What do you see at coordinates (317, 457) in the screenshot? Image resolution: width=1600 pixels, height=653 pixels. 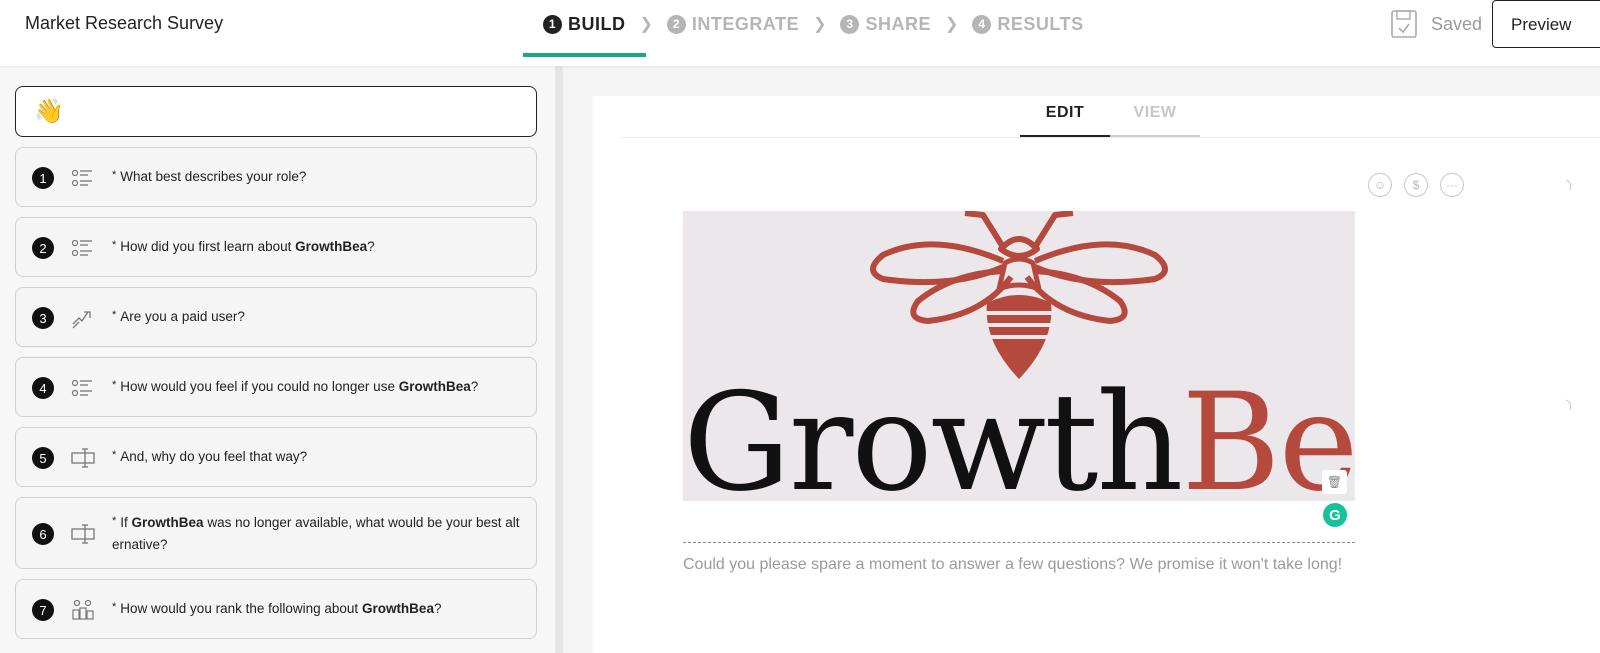 I see `question-text: * And, why do you feel that way?` at bounding box center [317, 457].